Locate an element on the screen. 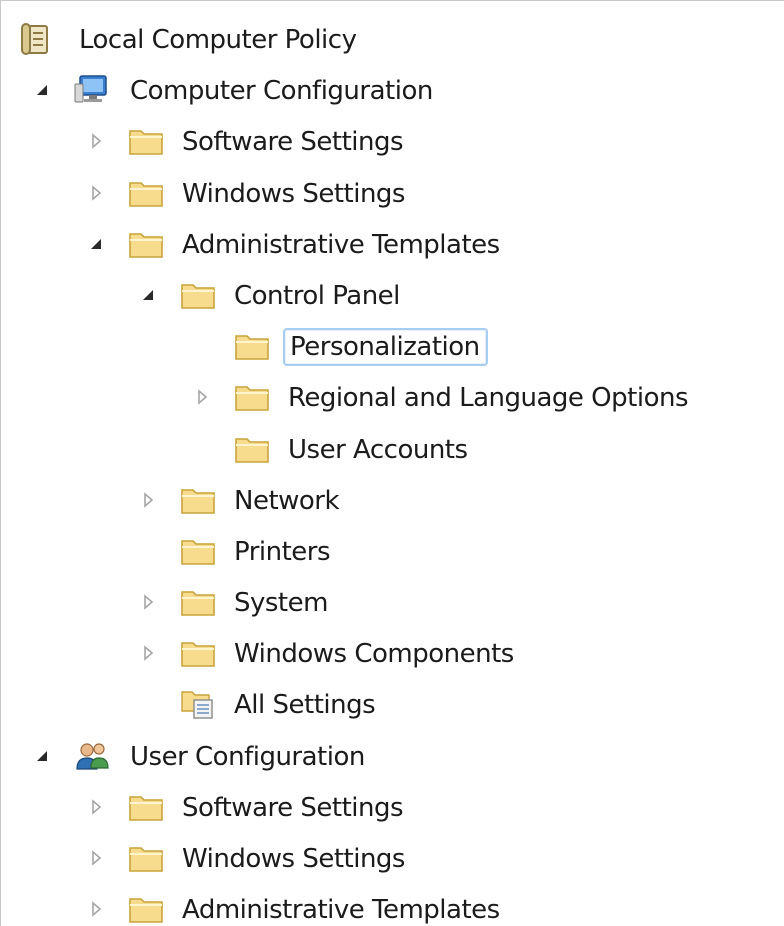  tree-node-user-configuration: User Configuration is located at coordinates (392, 756).